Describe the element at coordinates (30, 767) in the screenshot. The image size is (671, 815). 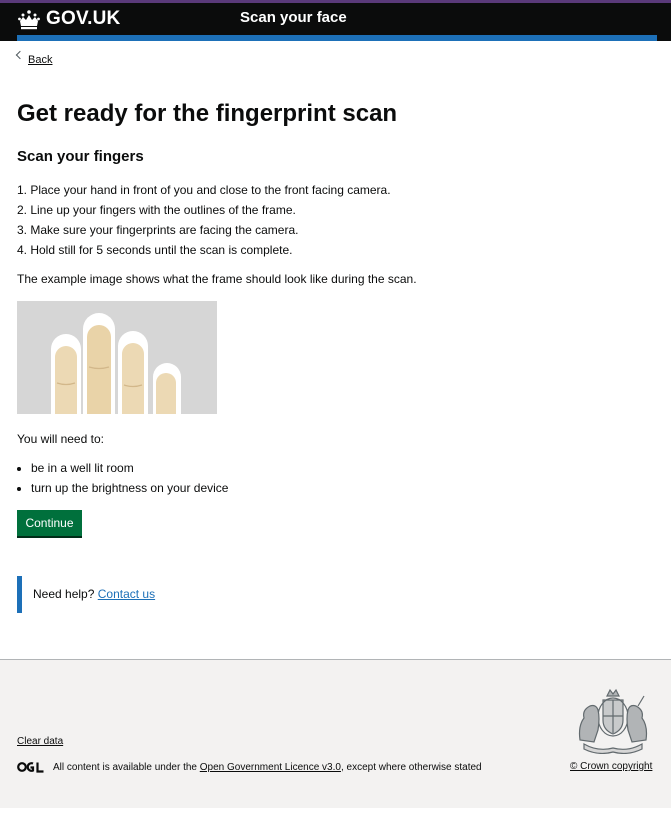
I see `ogl-logo-icon` at that location.